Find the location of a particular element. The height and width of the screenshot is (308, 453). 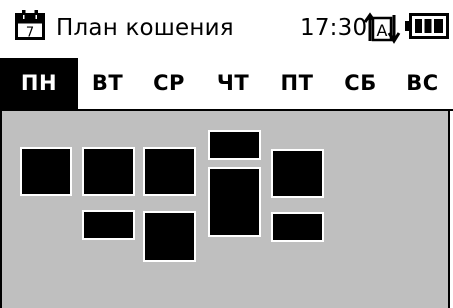

auto-mode-icon: A is located at coordinates (382, 28).